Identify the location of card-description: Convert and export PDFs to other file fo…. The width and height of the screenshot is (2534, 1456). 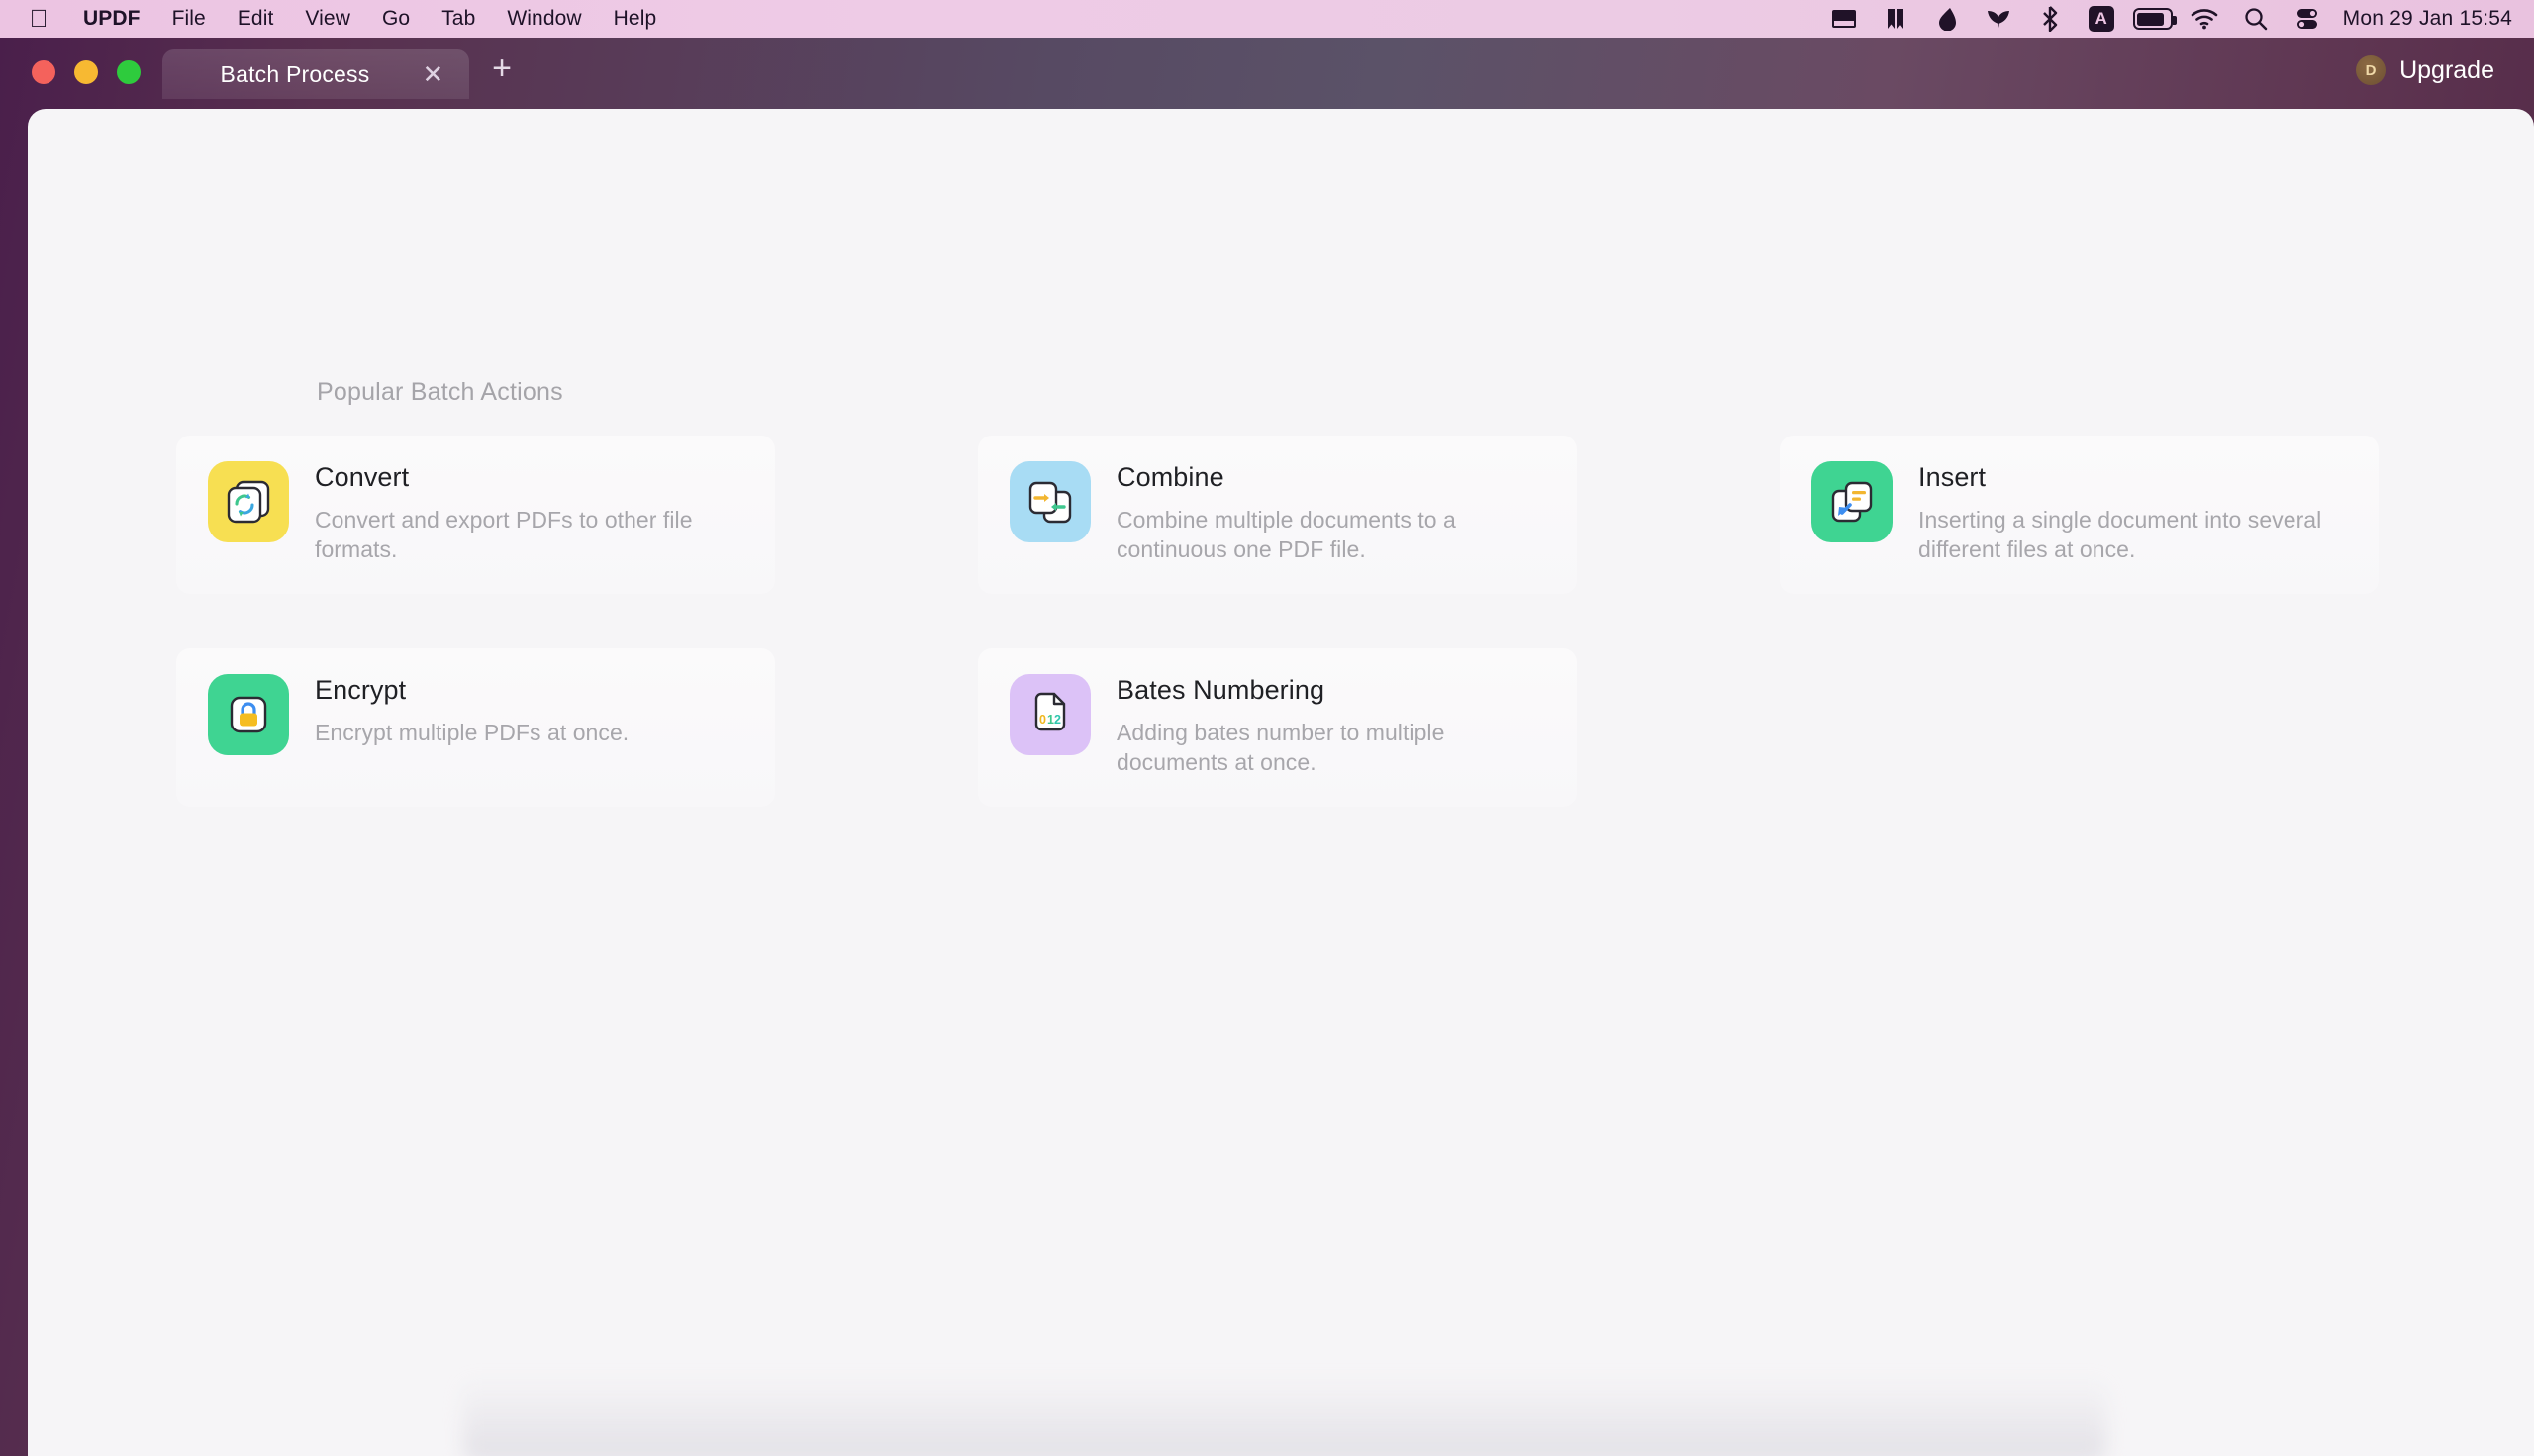
(504, 535).